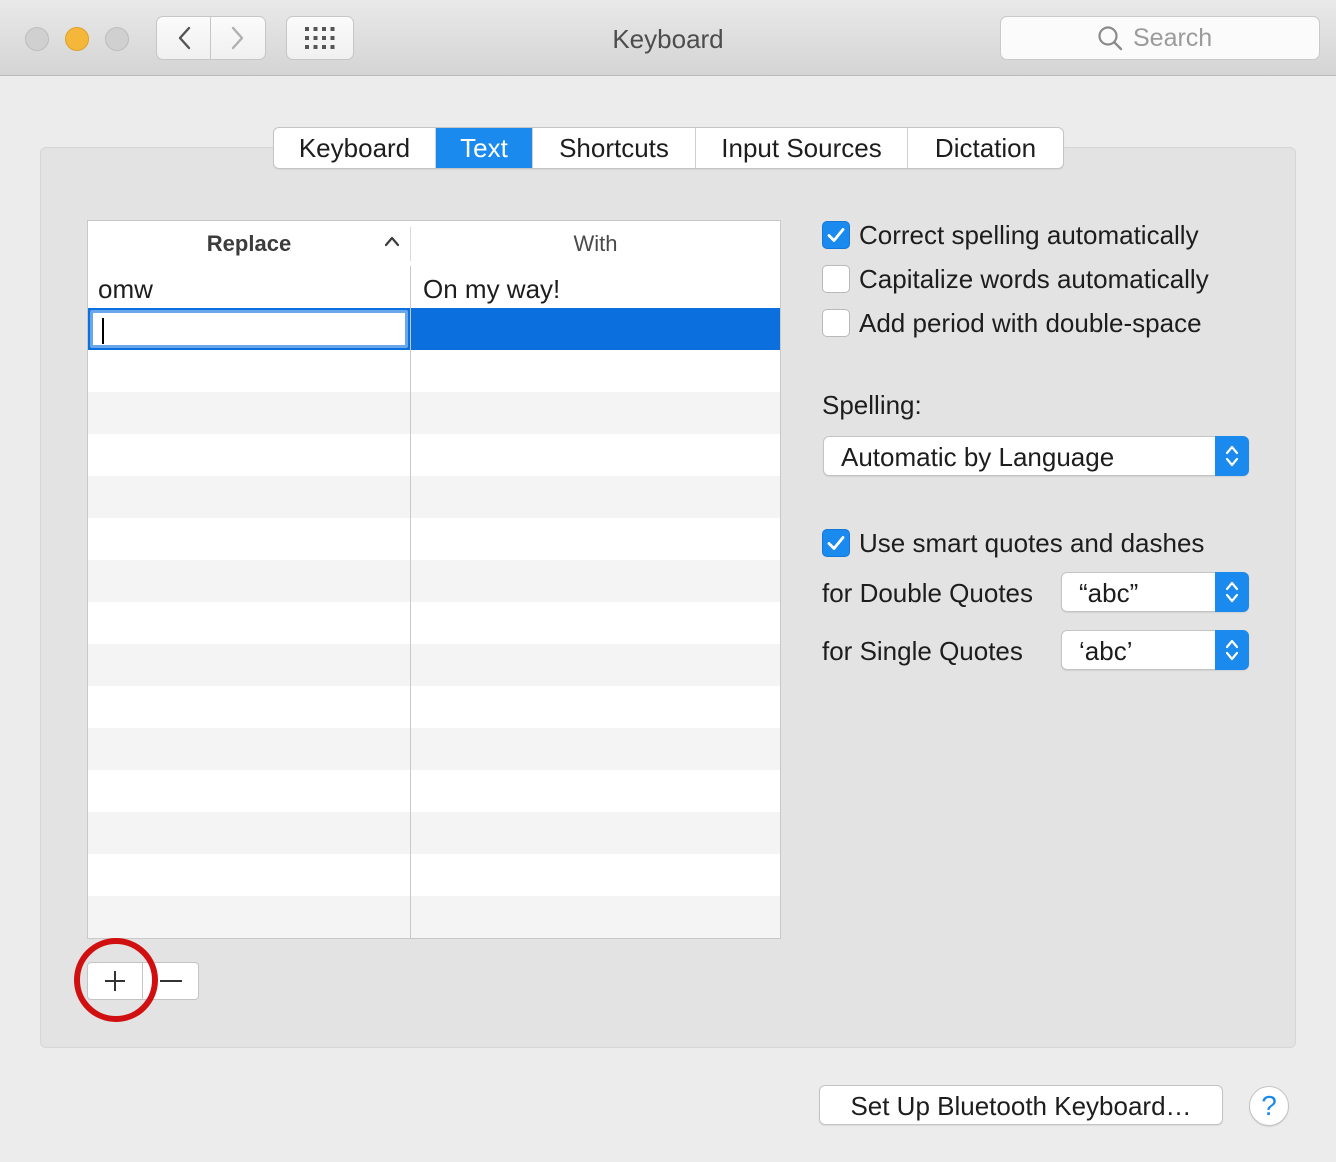 The height and width of the screenshot is (1162, 1336). What do you see at coordinates (1032, 542) in the screenshot?
I see `smart-quotes-label: Use smart quotes and dashes` at bounding box center [1032, 542].